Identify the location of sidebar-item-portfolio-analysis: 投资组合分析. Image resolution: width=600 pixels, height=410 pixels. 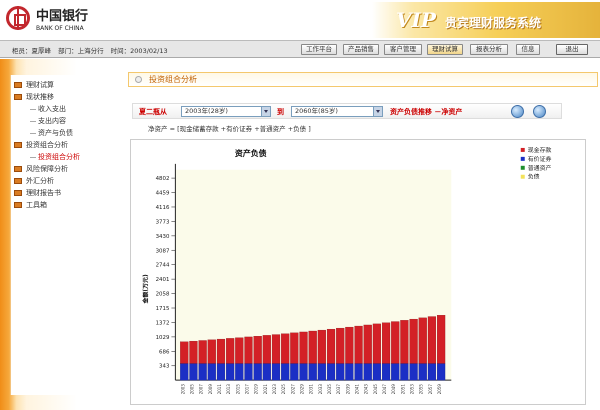
(59, 157).